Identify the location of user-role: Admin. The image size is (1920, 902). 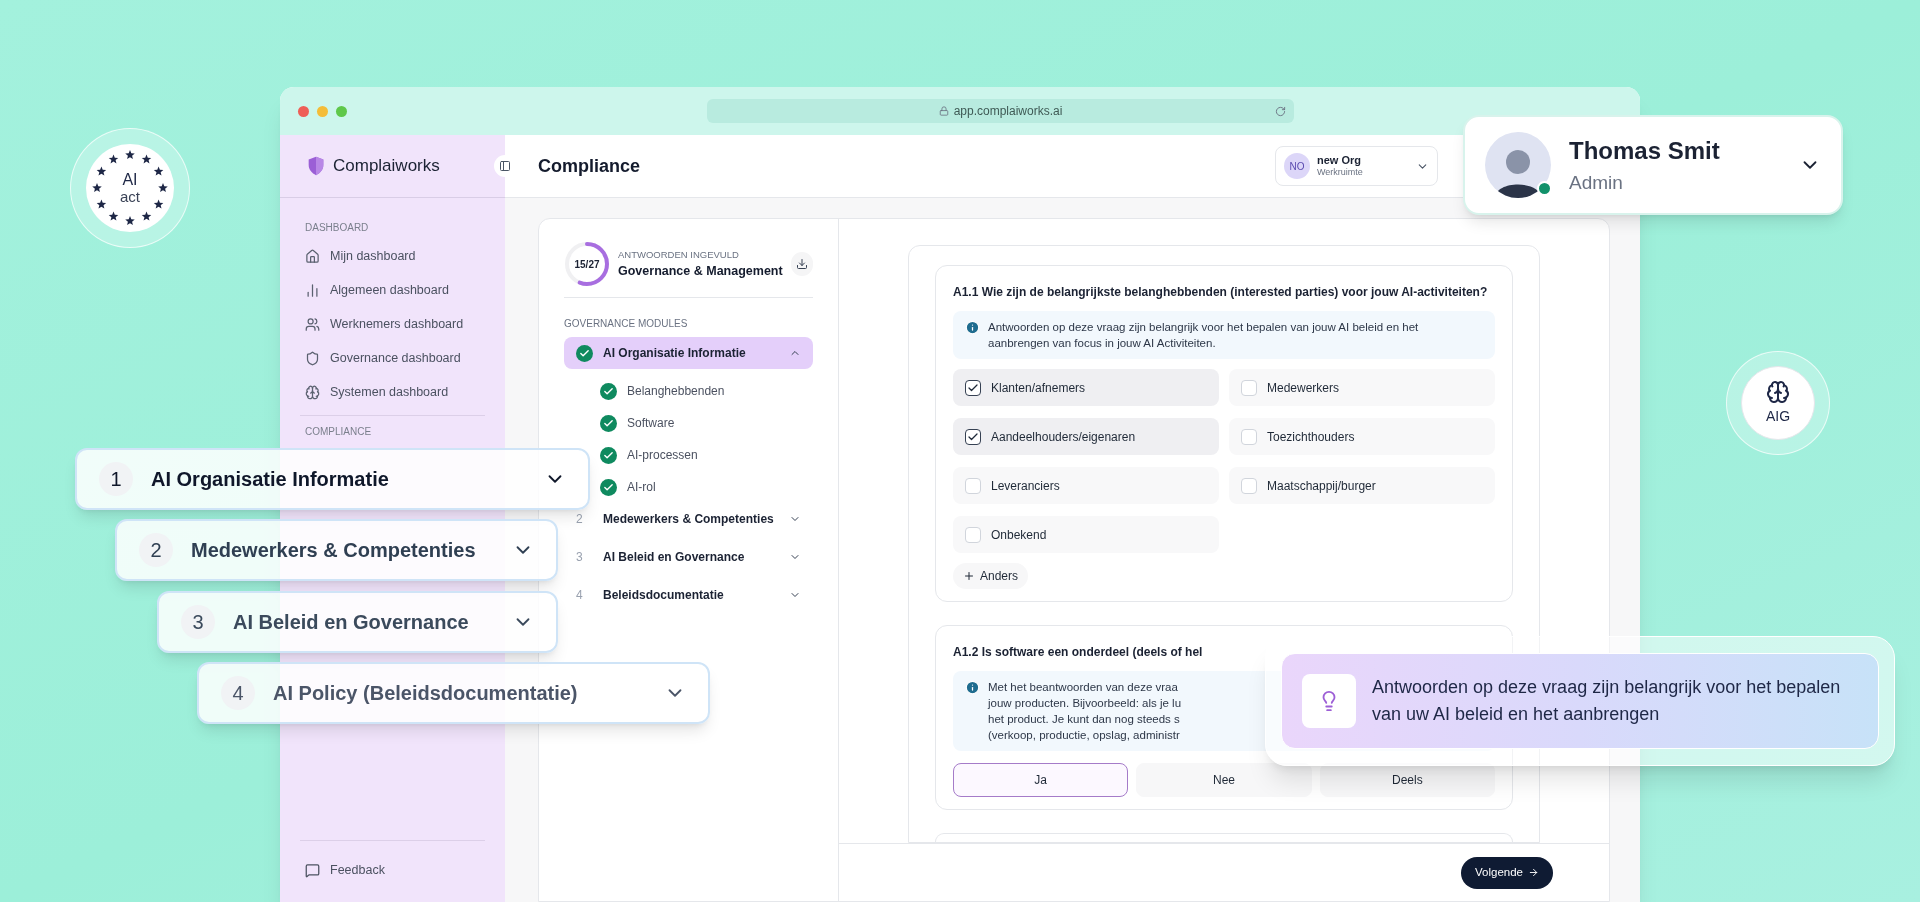
(1596, 182).